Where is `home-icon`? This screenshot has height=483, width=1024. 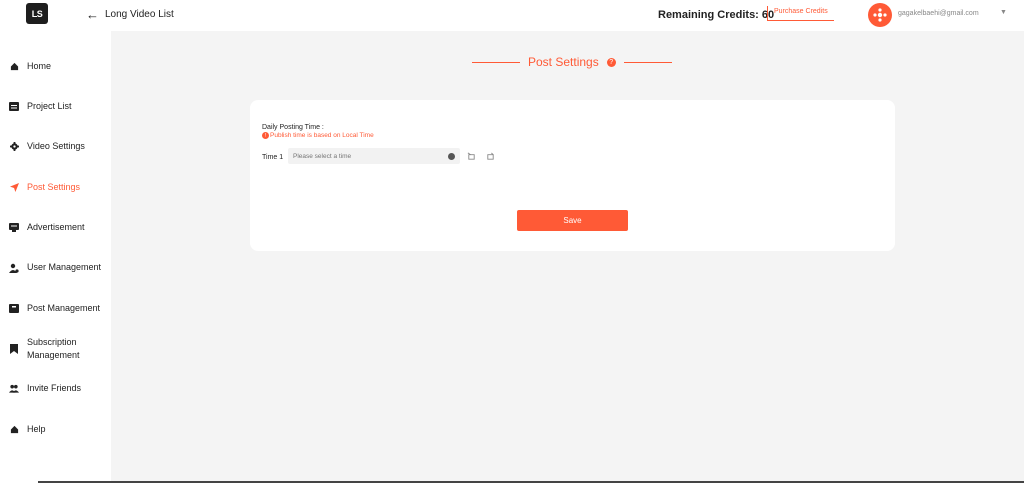
home-icon is located at coordinates (14, 67).